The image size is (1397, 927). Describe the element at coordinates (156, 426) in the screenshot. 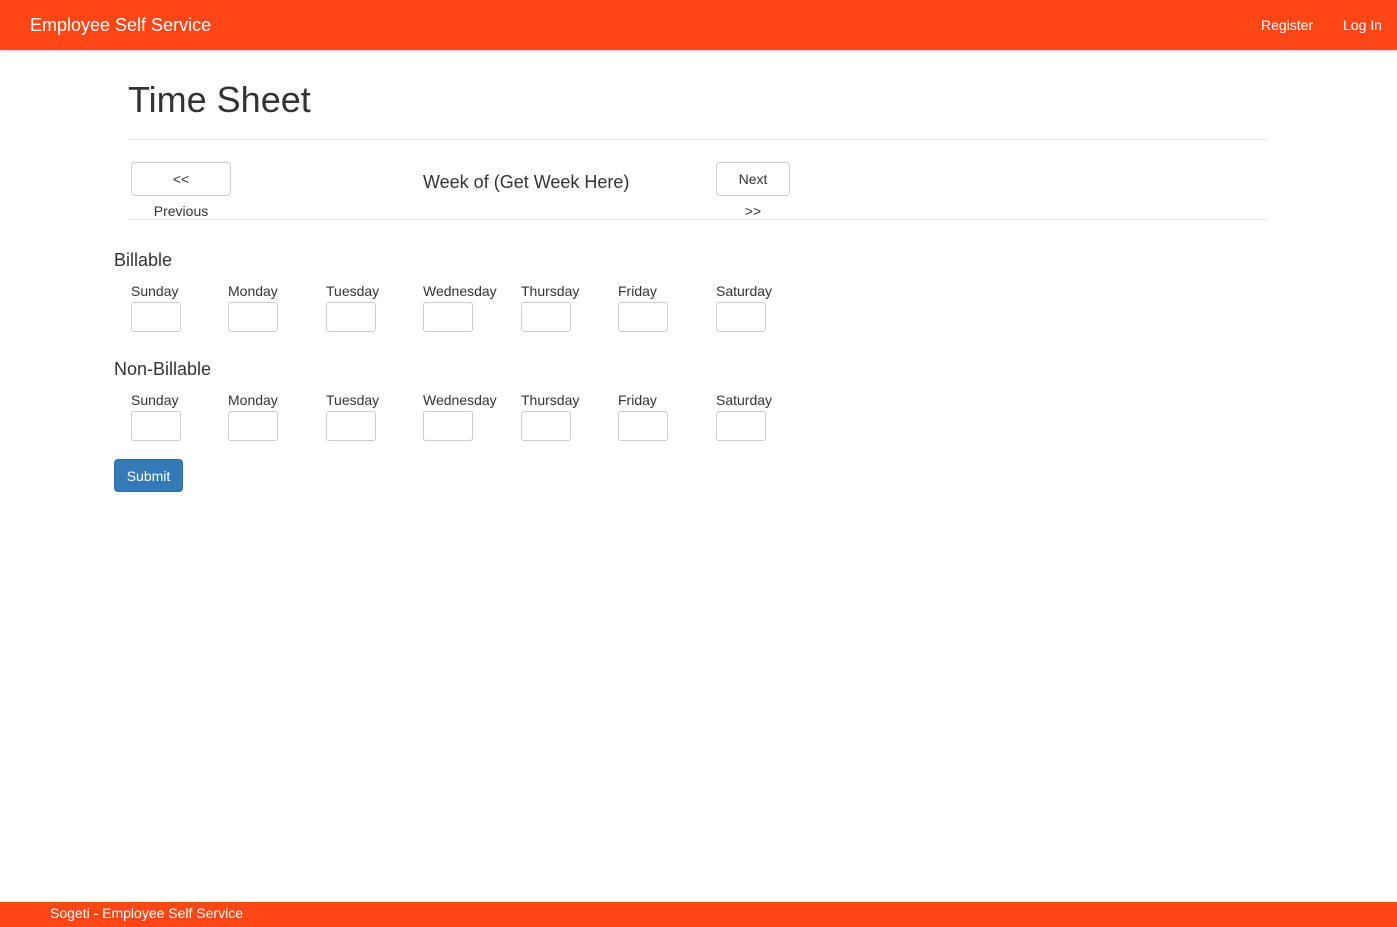

I see `non-billable-sunday-input` at that location.